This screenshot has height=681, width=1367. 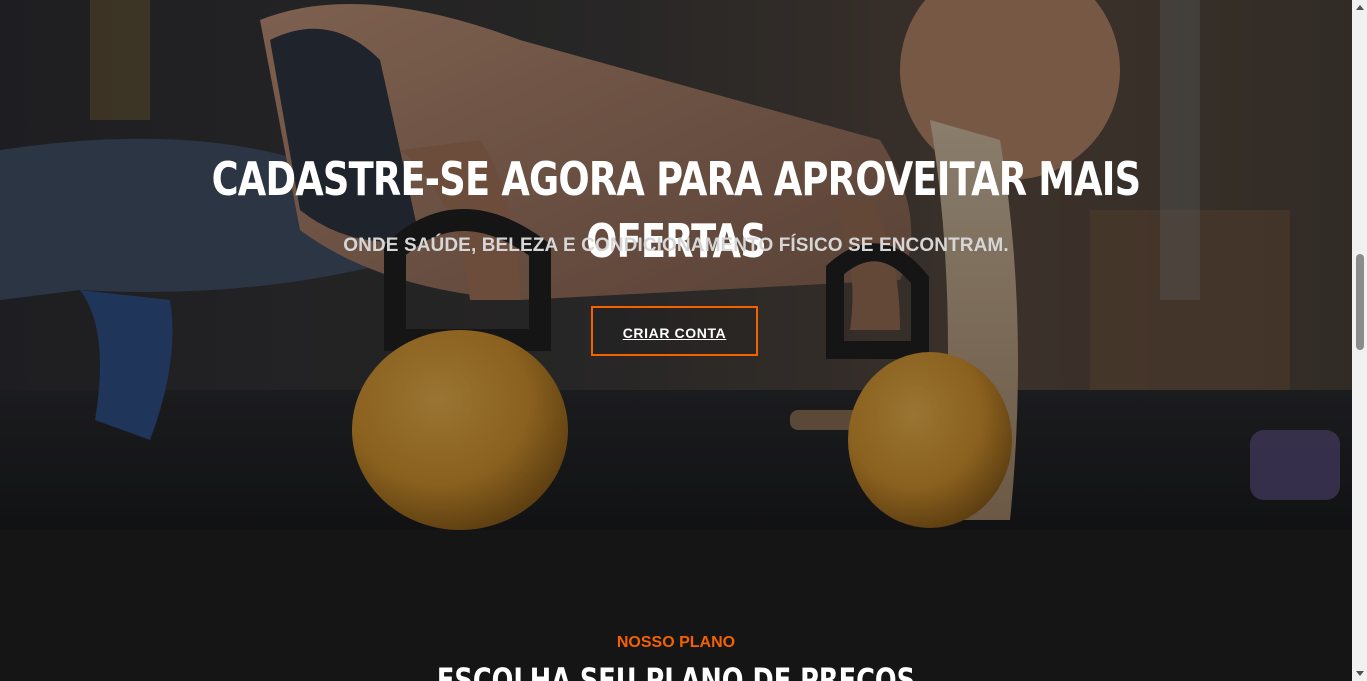 I want to click on page-scrollbar, so click(x=1359, y=340).